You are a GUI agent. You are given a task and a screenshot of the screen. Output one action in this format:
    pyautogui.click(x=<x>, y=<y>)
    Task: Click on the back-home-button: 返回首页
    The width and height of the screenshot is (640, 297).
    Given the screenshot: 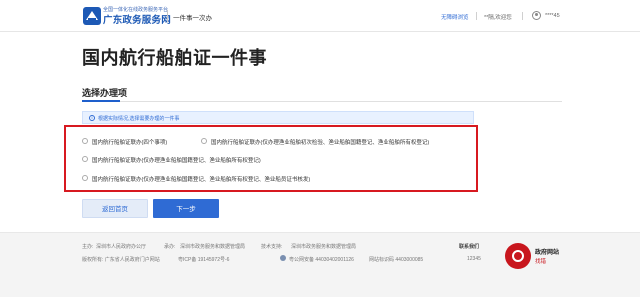 What is the action you would take?
    pyautogui.click(x=115, y=208)
    